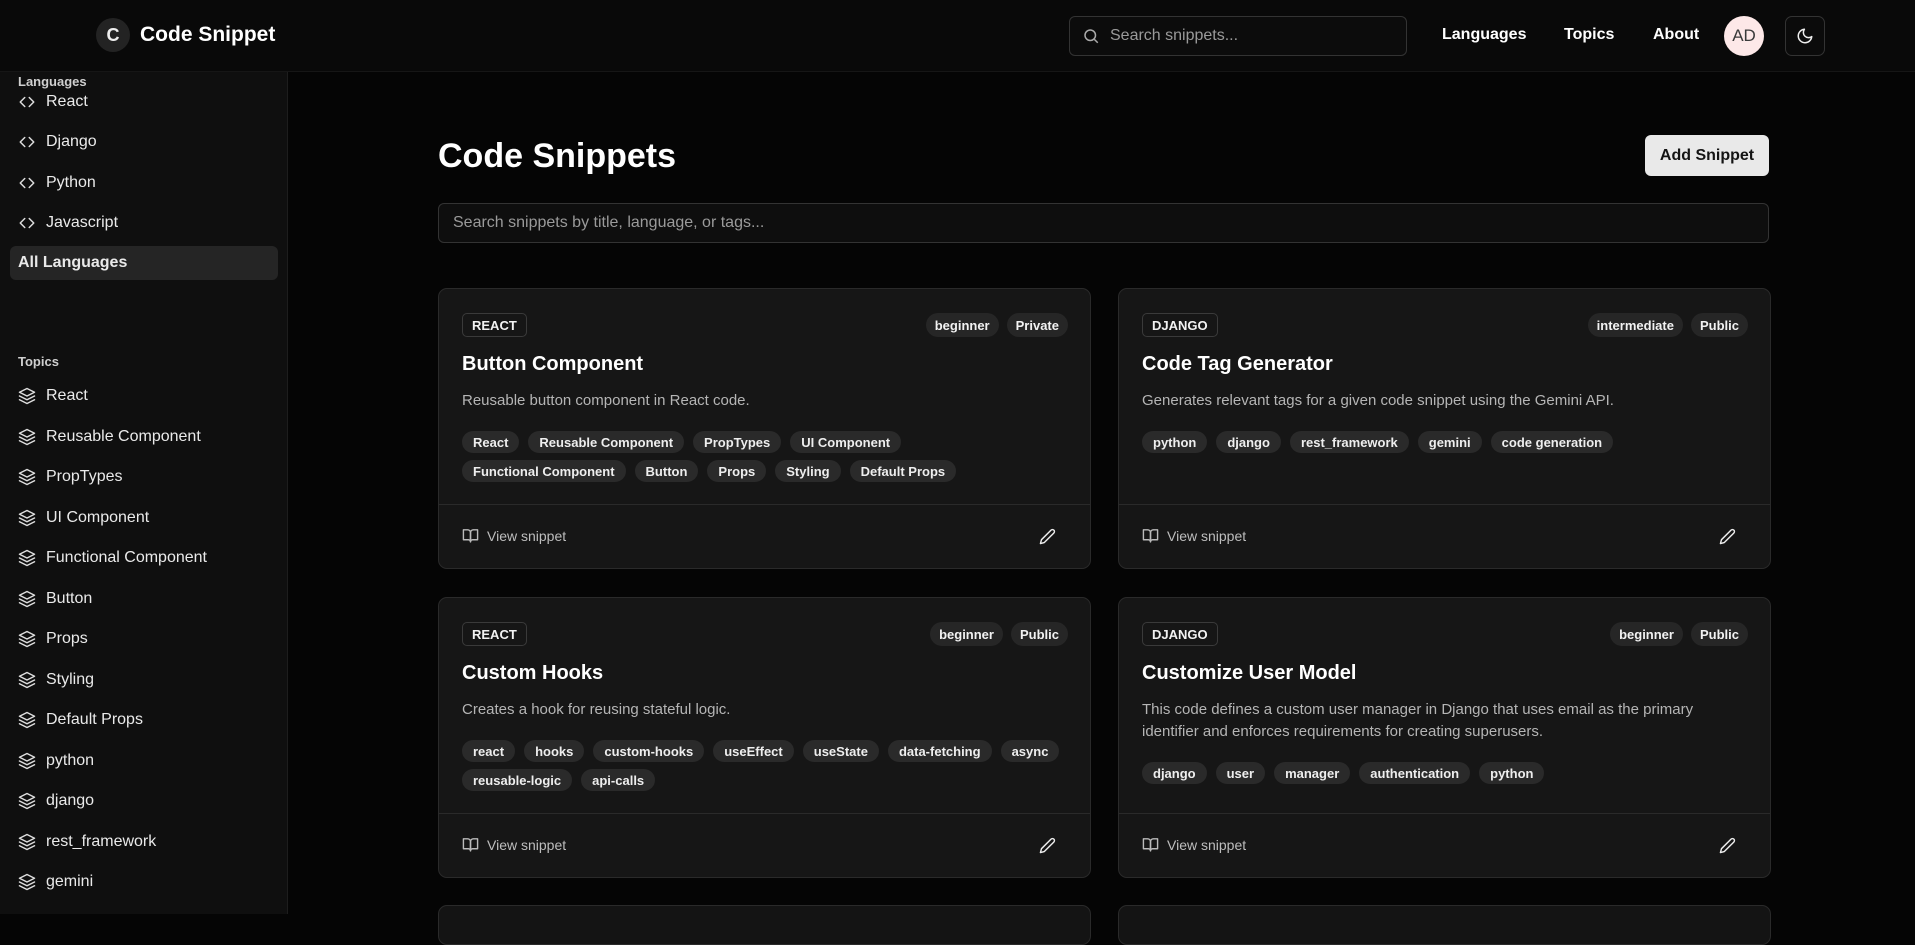  What do you see at coordinates (489, 751) in the screenshot?
I see `tag: react` at bounding box center [489, 751].